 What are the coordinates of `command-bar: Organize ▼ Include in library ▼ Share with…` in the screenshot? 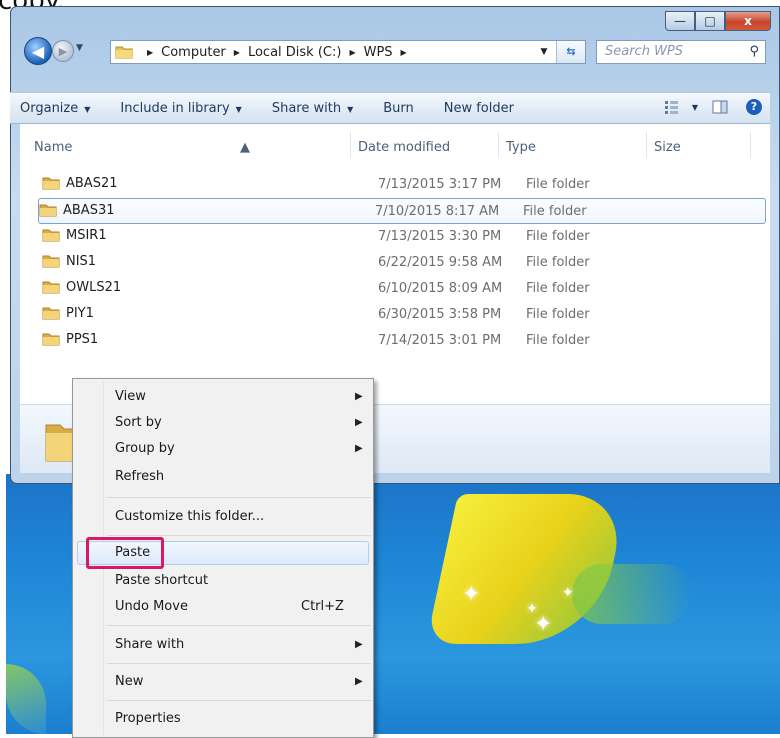 It's located at (390, 108).